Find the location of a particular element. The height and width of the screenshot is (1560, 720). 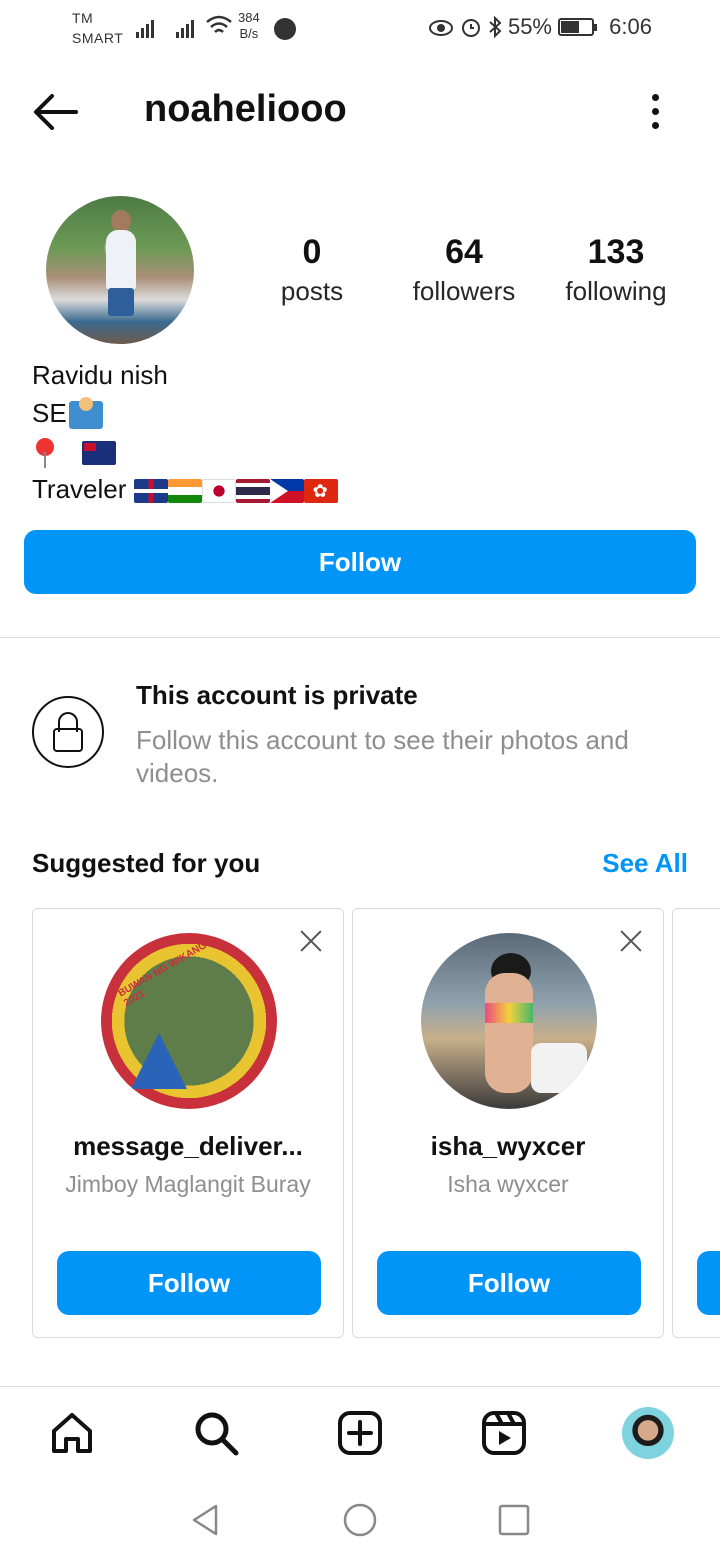

profile-name: Ravidu nish is located at coordinates (100, 375).